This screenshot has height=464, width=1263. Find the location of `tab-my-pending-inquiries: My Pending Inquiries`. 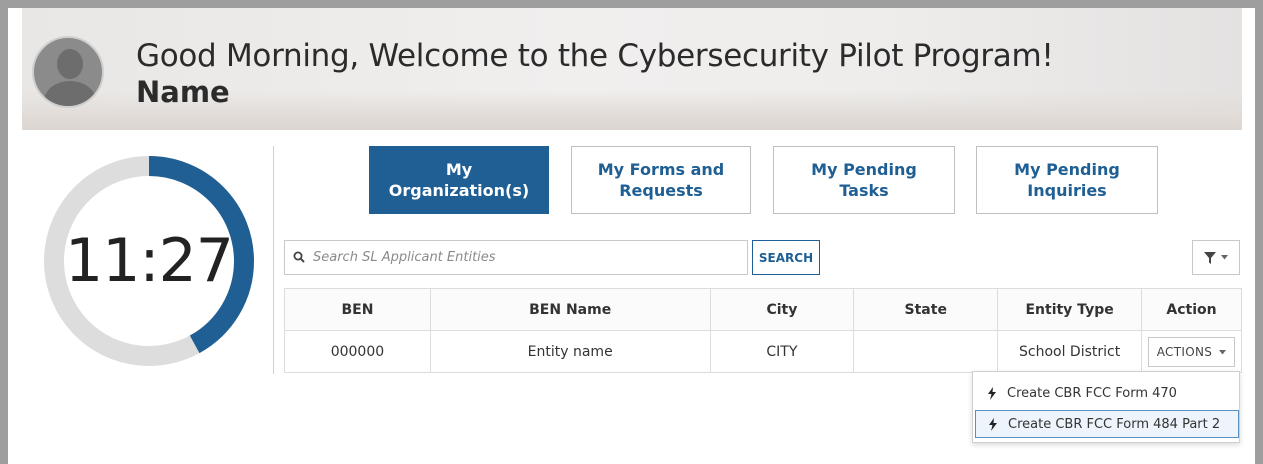

tab-my-pending-inquiries: My Pending Inquiries is located at coordinates (1067, 180).